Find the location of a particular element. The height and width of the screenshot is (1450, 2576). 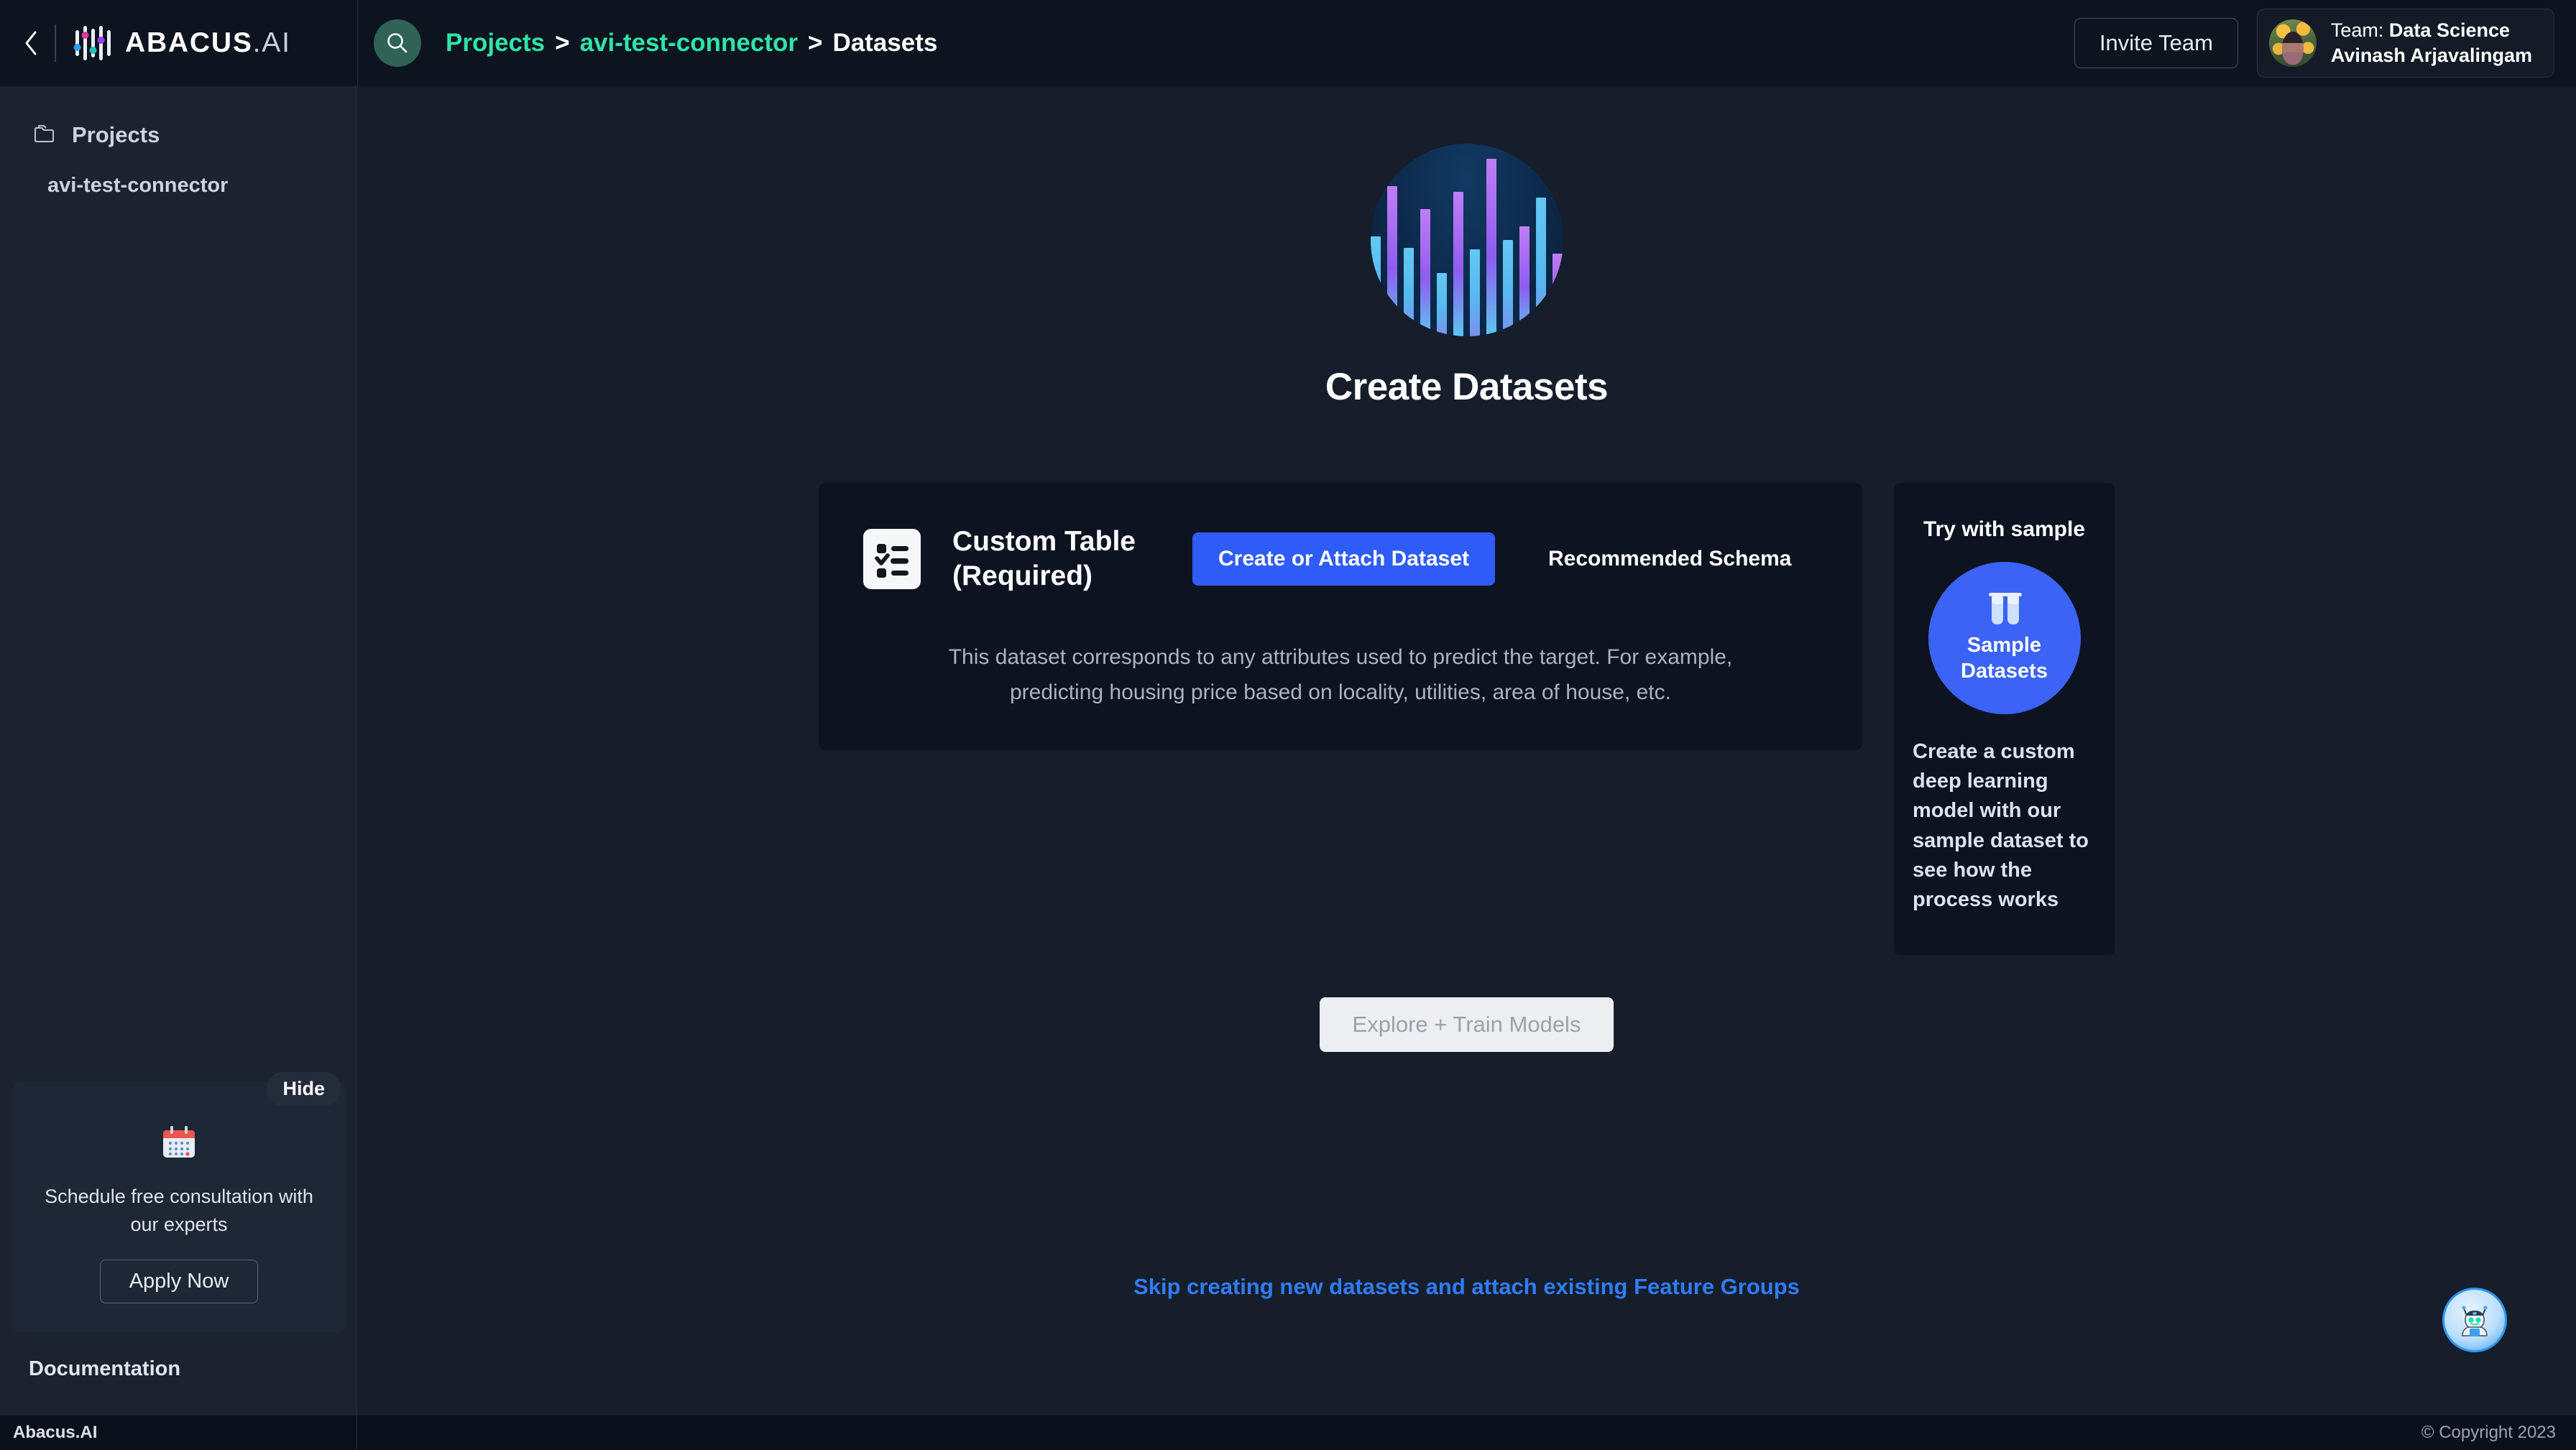

test-tubes-icon is located at coordinates (2005, 609).